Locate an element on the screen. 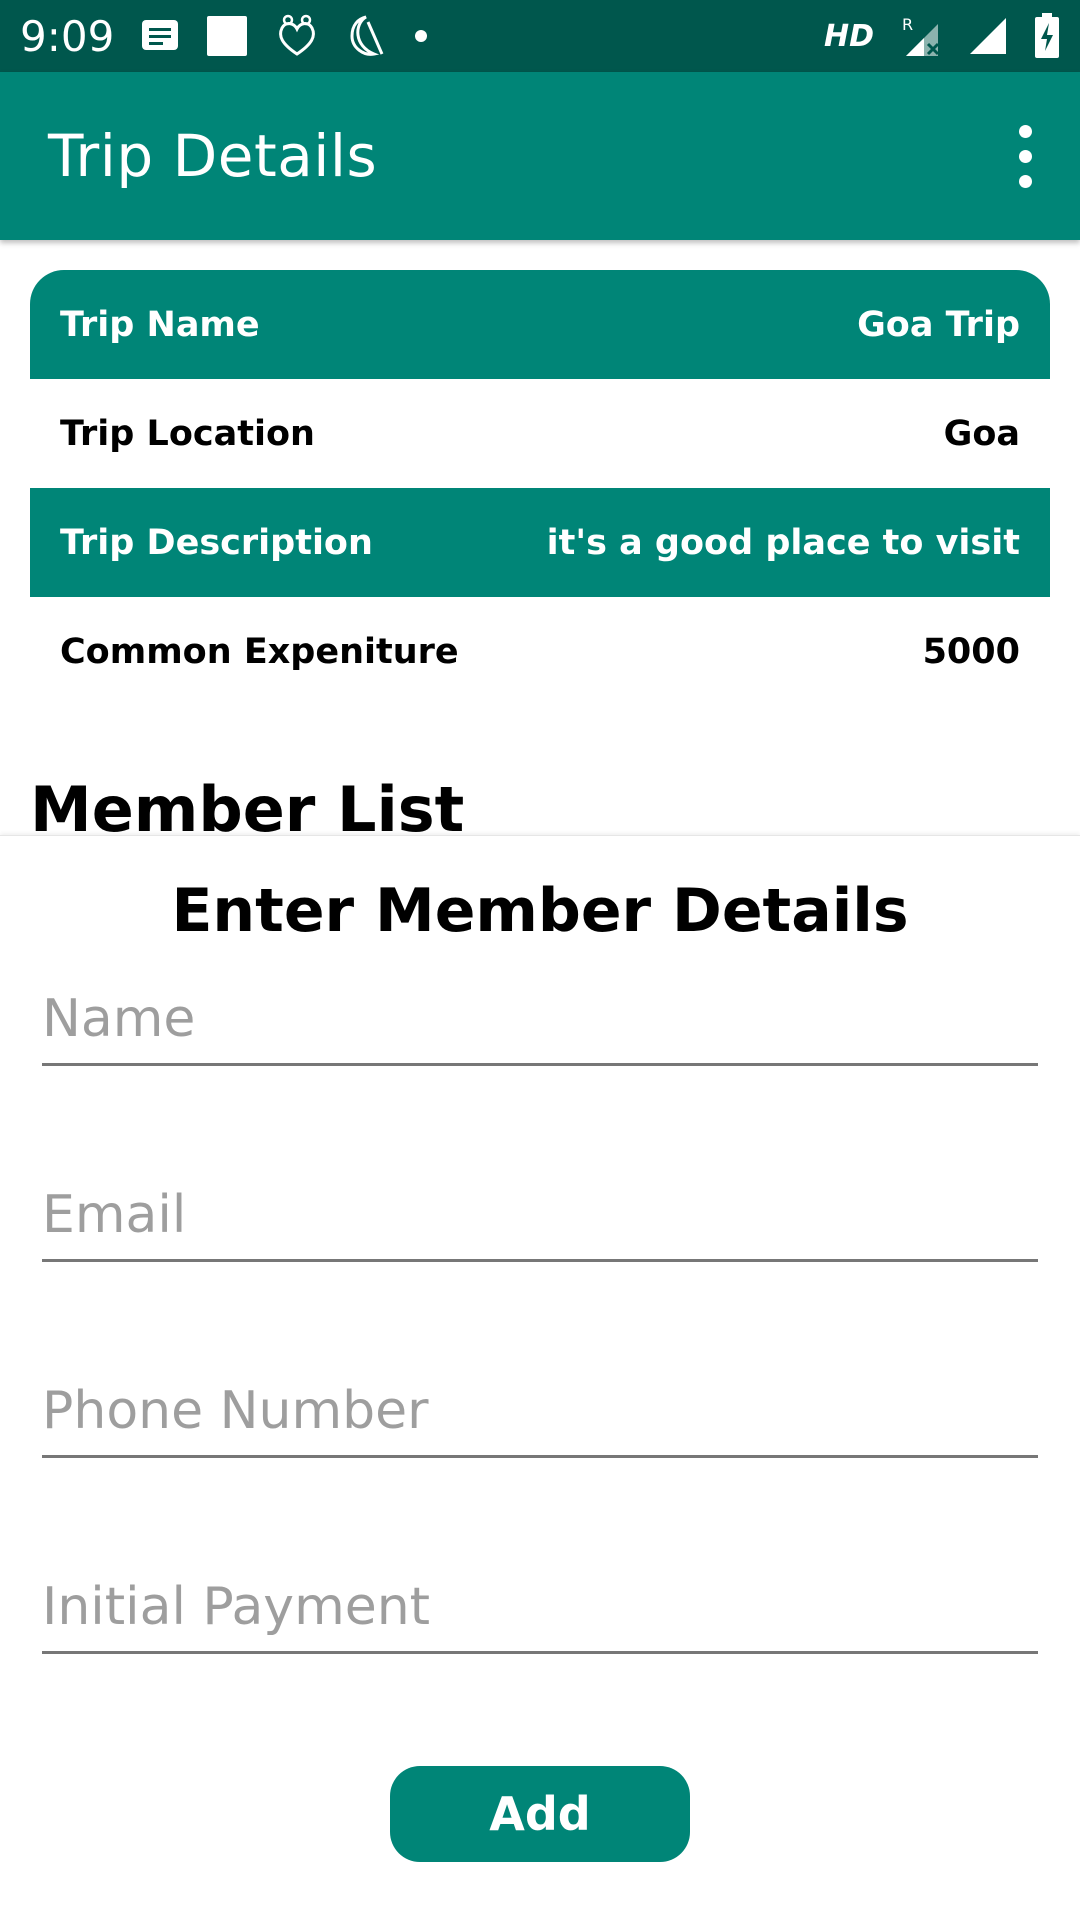 The width and height of the screenshot is (1080, 1920). trip-name-row: Trip Name Goa Trip is located at coordinates (540, 324).